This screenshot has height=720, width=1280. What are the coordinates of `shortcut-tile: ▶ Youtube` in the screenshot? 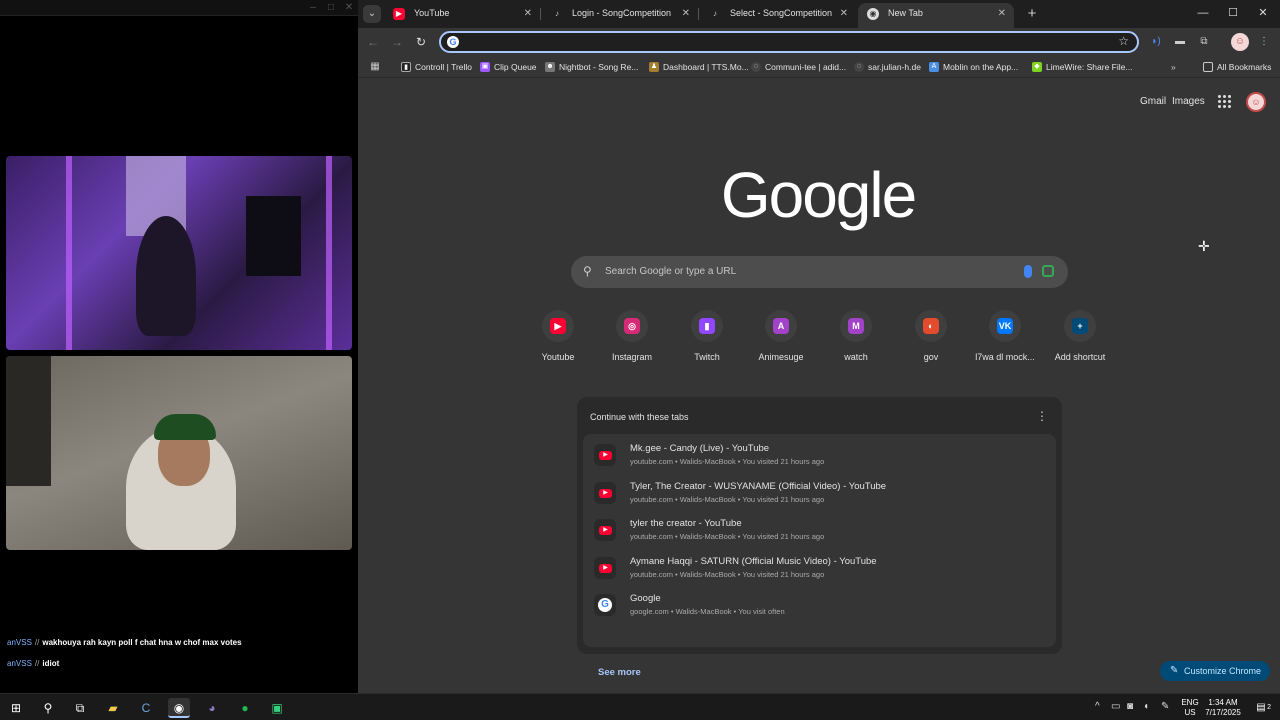 It's located at (558, 336).